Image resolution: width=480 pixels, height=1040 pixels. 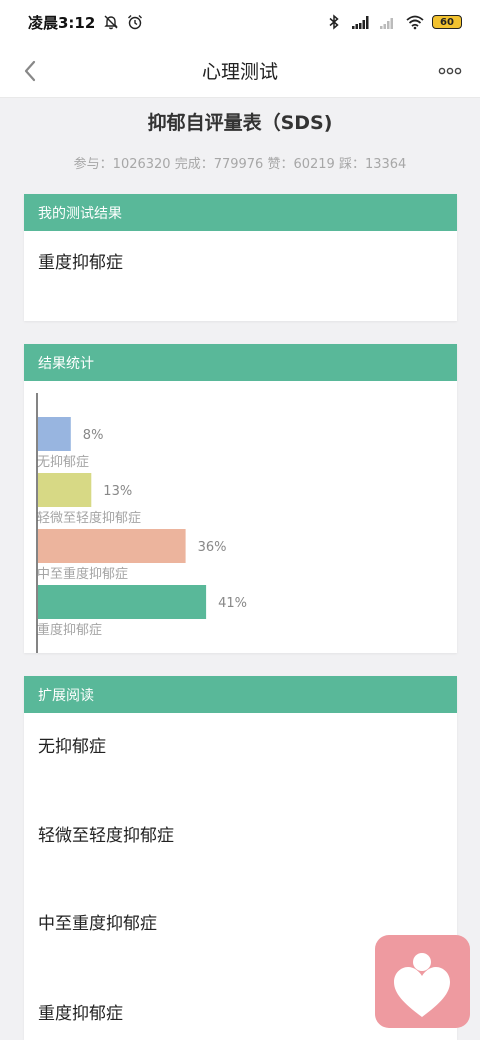 I want to click on chart-value-label: 8%, so click(x=93, y=435).